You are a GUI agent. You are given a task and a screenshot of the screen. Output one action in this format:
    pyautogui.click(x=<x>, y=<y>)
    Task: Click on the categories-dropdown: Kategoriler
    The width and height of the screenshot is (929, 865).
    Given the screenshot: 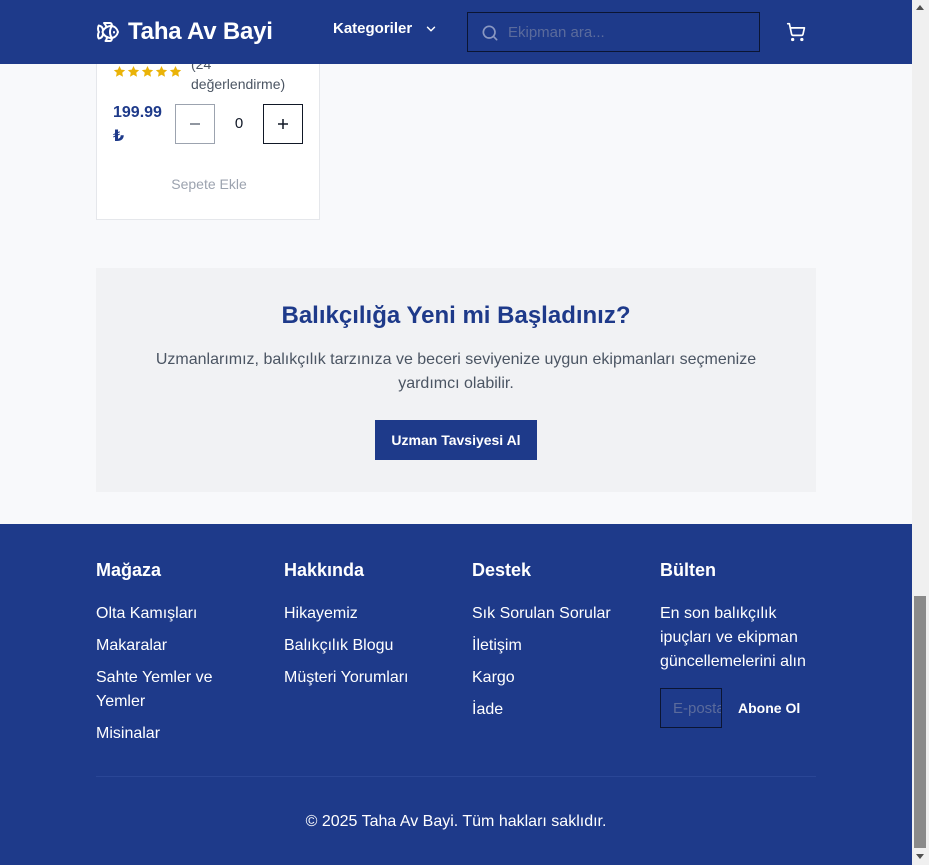 What is the action you would take?
    pyautogui.click(x=385, y=28)
    